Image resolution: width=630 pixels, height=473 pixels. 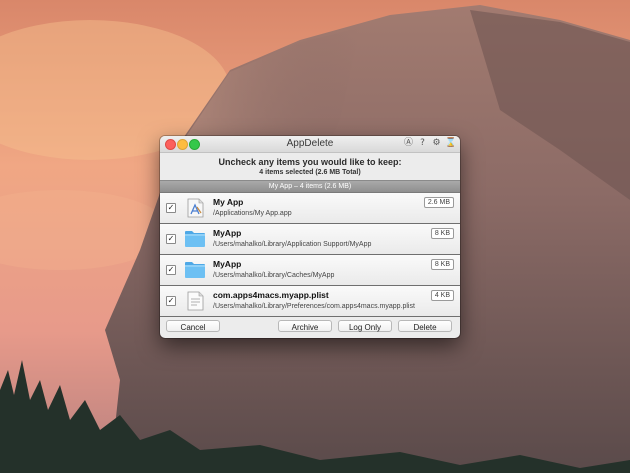 I want to click on group-header: My App – 4 items (2.6 MB), so click(x=310, y=186).